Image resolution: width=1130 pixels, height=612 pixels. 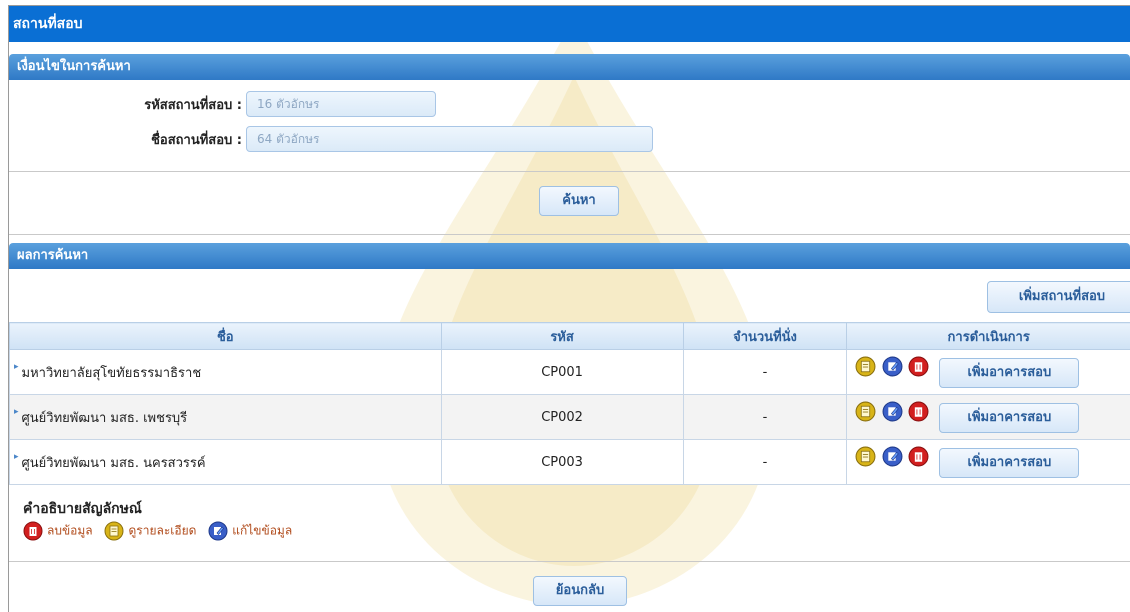 What do you see at coordinates (225, 462) in the screenshot?
I see `cell-name: ▸ ศูนย์วิทยพัฒนา มสธ. นครสวรรค์` at bounding box center [225, 462].